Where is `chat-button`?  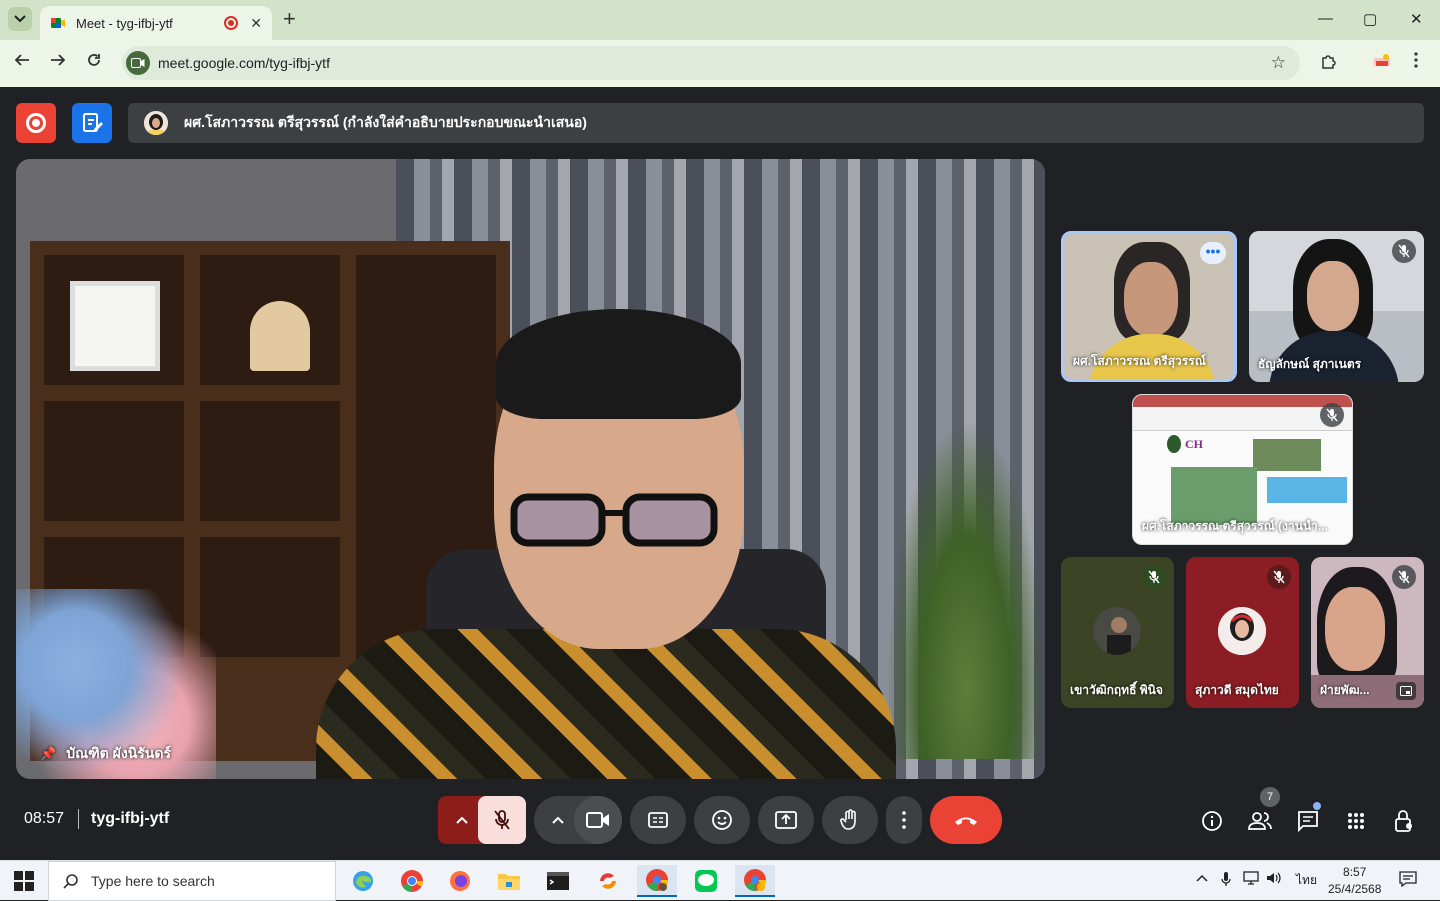 chat-button is located at coordinates (1308, 821).